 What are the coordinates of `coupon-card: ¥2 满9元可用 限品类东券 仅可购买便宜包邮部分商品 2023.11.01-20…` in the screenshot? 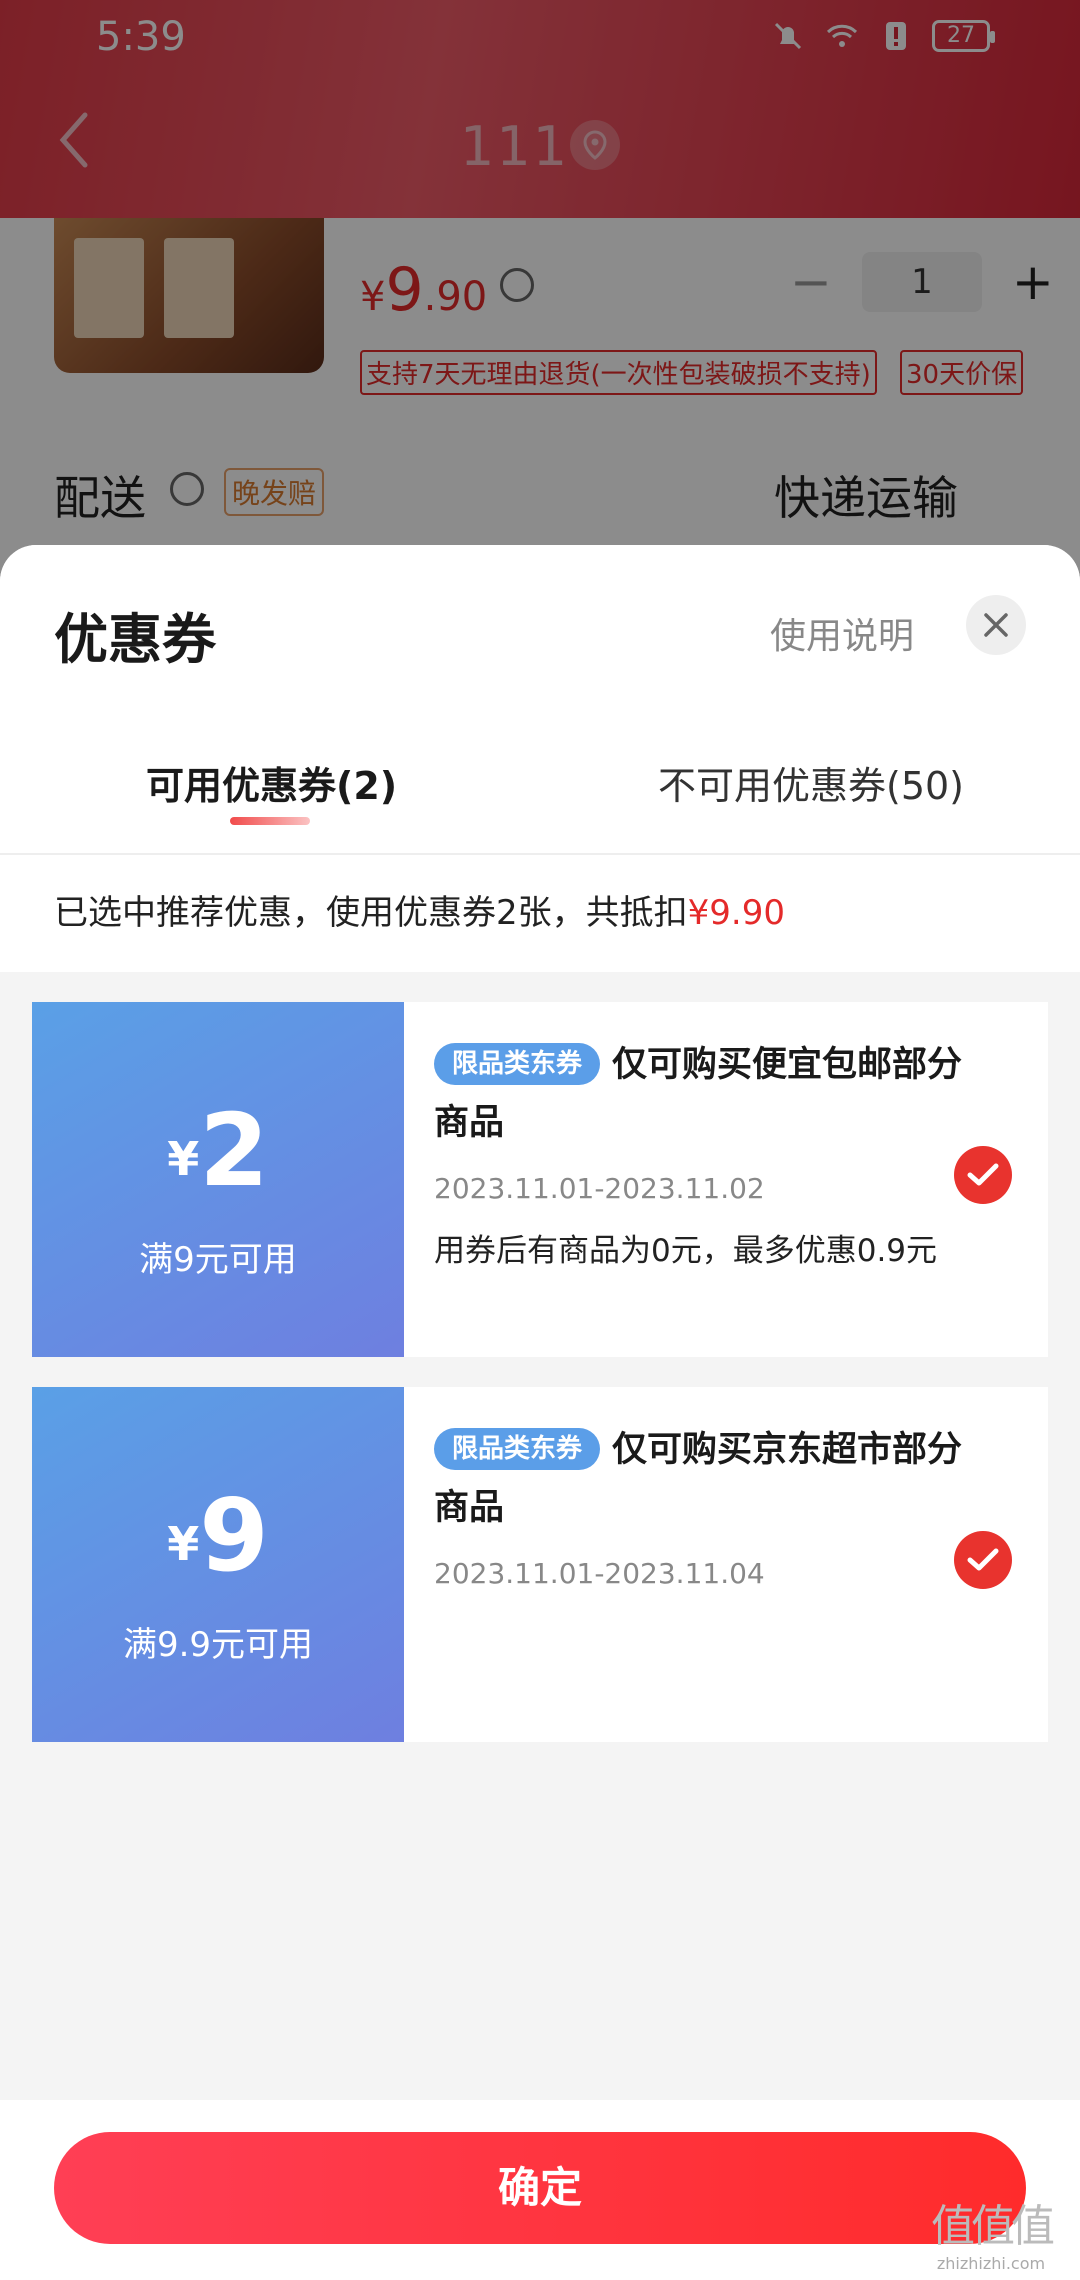 It's located at (537, 1179).